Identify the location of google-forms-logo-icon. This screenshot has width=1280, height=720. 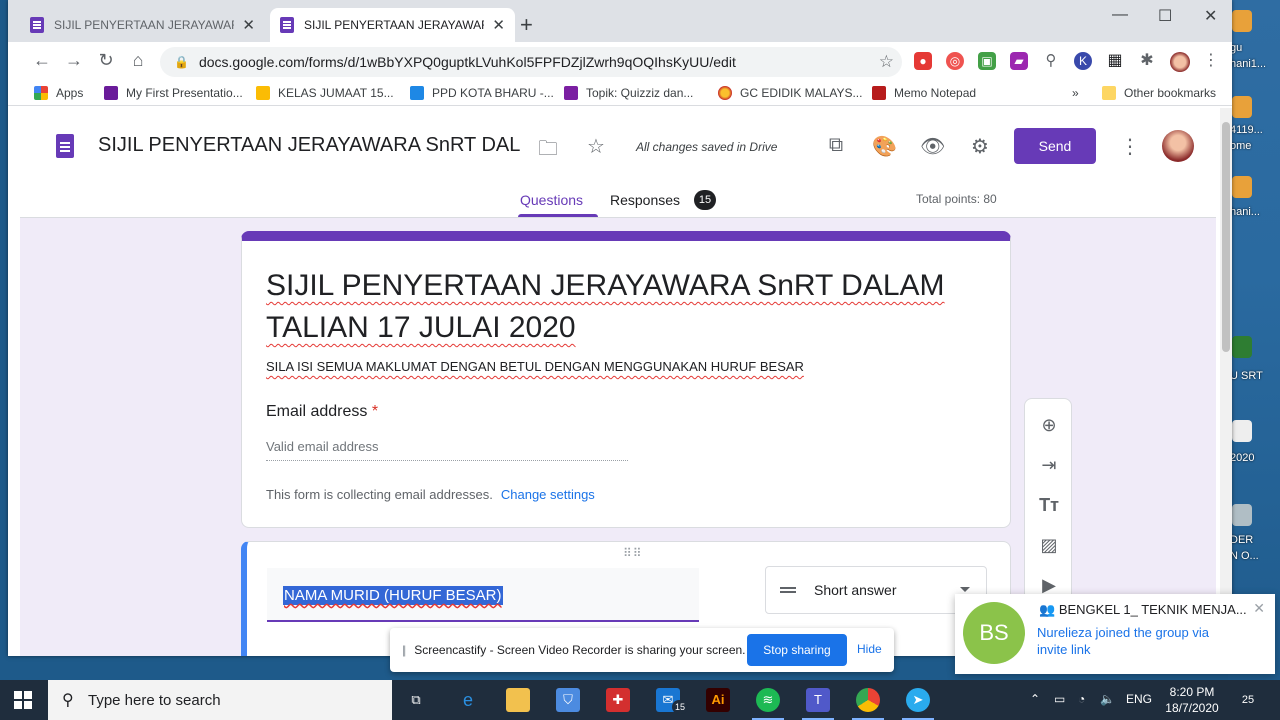
(65, 146).